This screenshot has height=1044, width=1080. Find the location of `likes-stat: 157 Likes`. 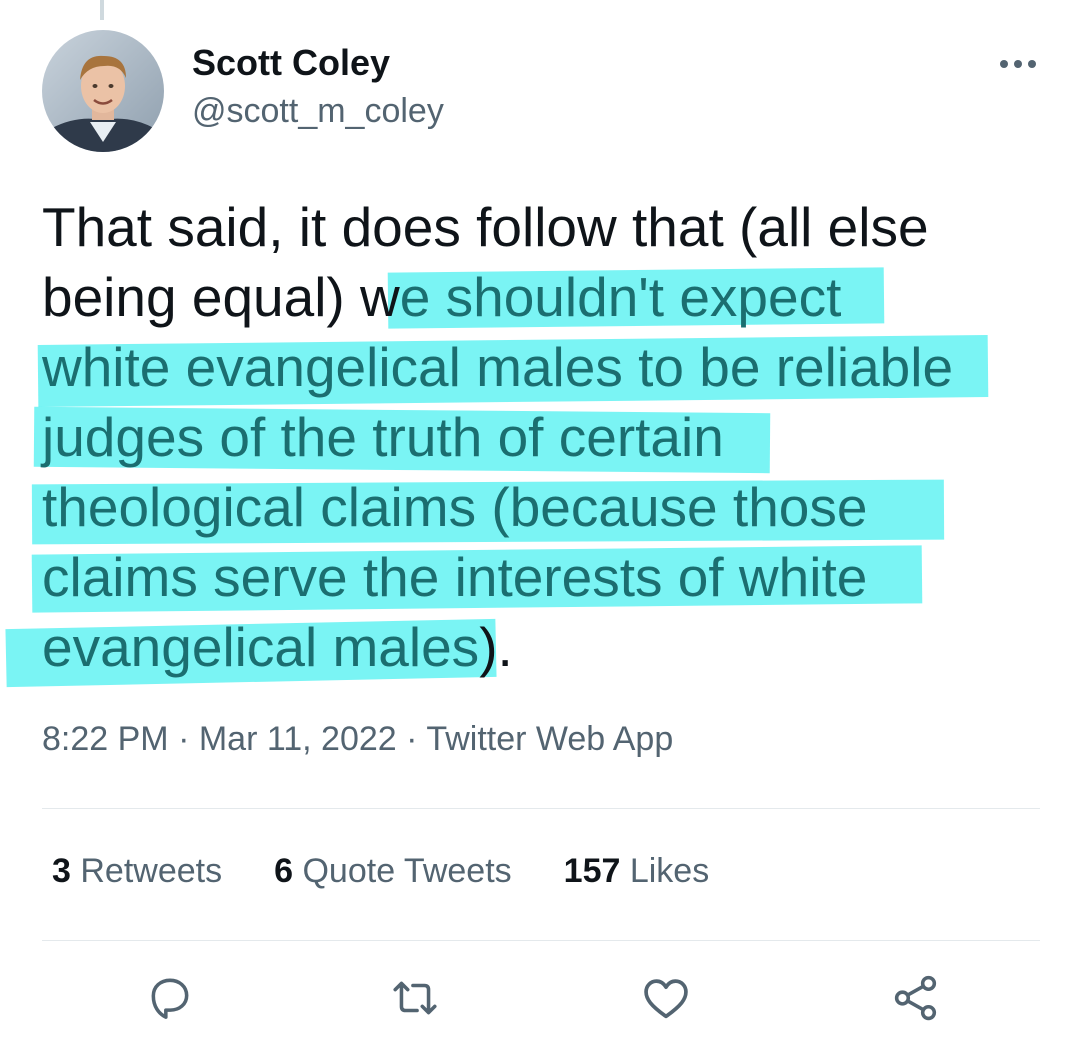

likes-stat: 157 Likes is located at coordinates (637, 871).